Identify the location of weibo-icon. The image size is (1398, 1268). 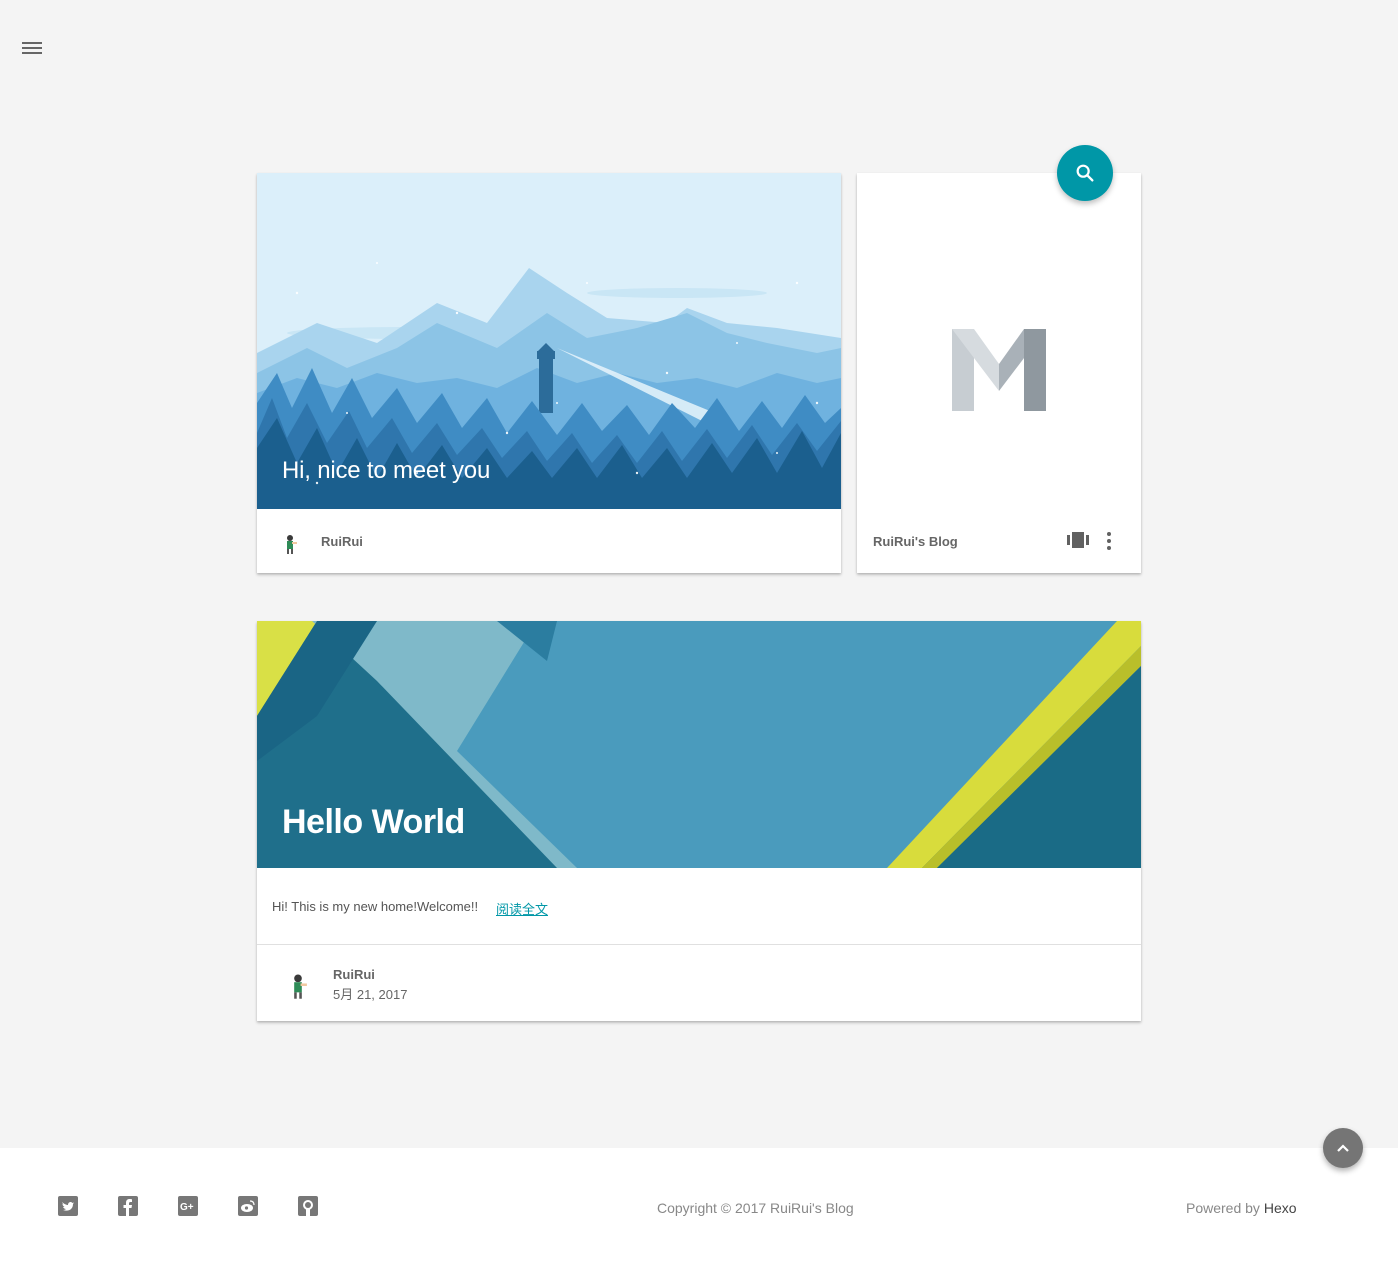
(248, 1206).